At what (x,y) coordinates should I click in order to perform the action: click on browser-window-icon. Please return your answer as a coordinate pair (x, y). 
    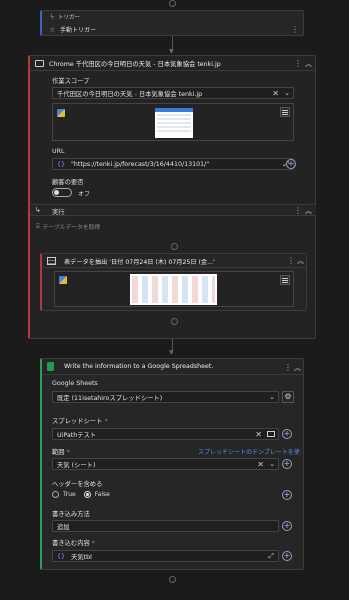
    Looking at the image, I should click on (39, 63).